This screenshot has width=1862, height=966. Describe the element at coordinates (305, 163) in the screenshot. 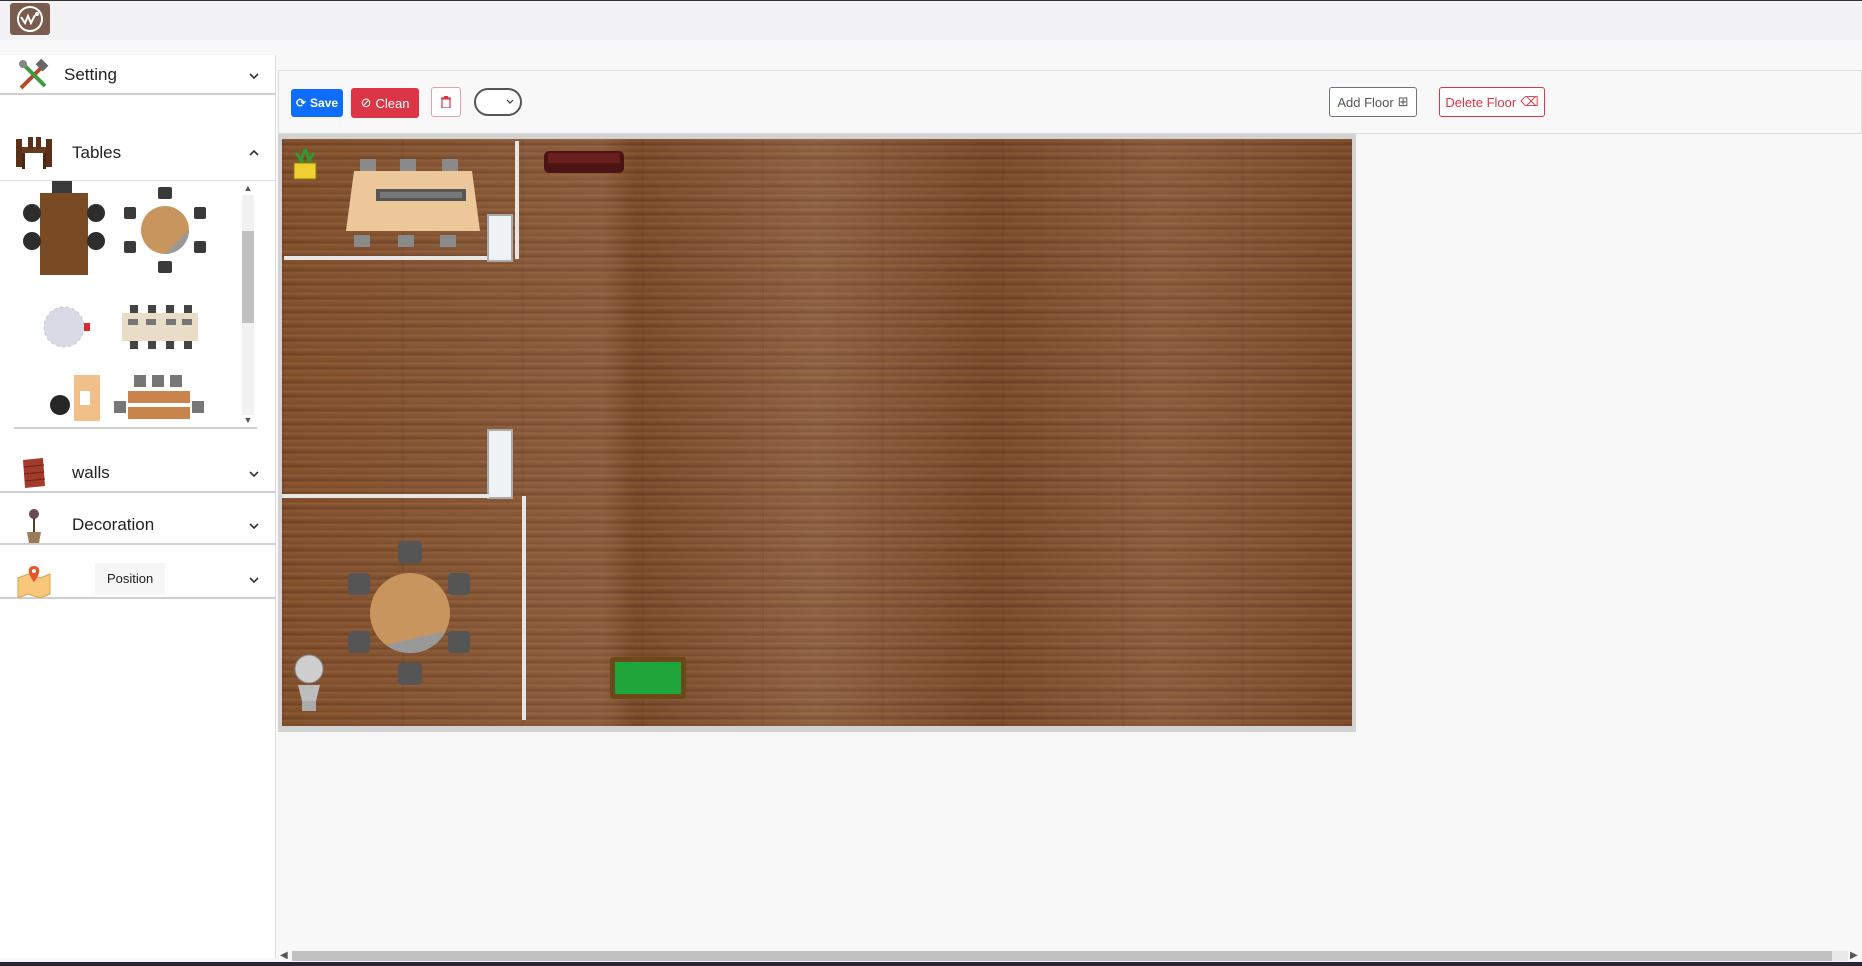

I see `plant-object` at that location.